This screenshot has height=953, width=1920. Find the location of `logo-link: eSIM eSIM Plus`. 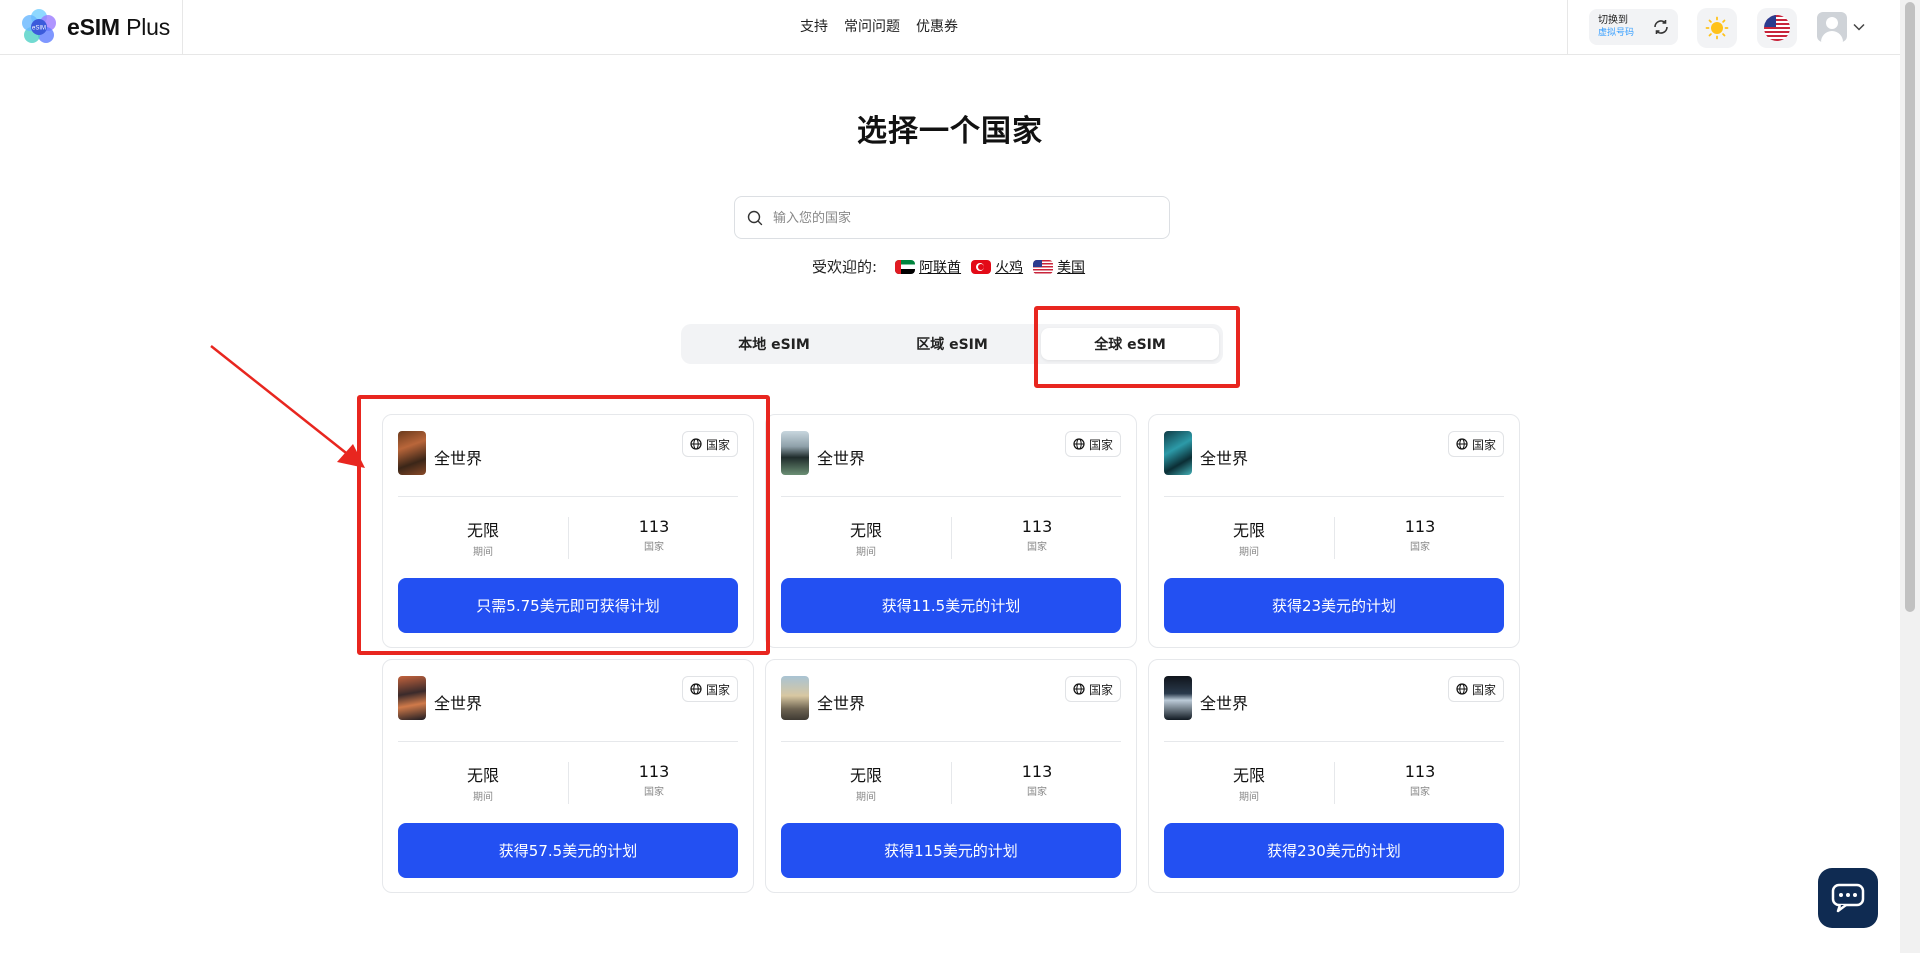

logo-link: eSIM eSIM Plus is located at coordinates (95, 27).